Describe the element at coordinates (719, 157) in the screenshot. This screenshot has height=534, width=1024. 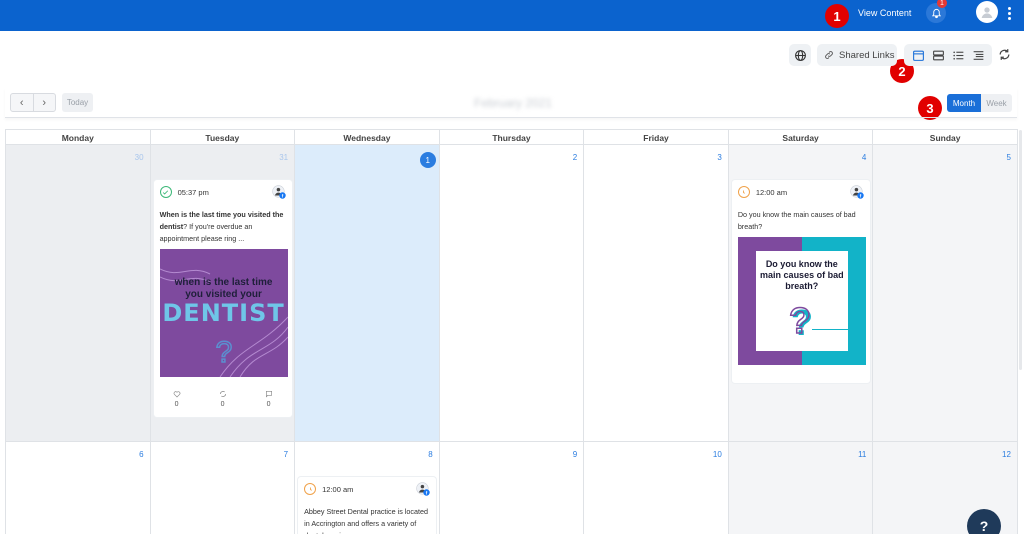
I see `day-number: 3` at that location.